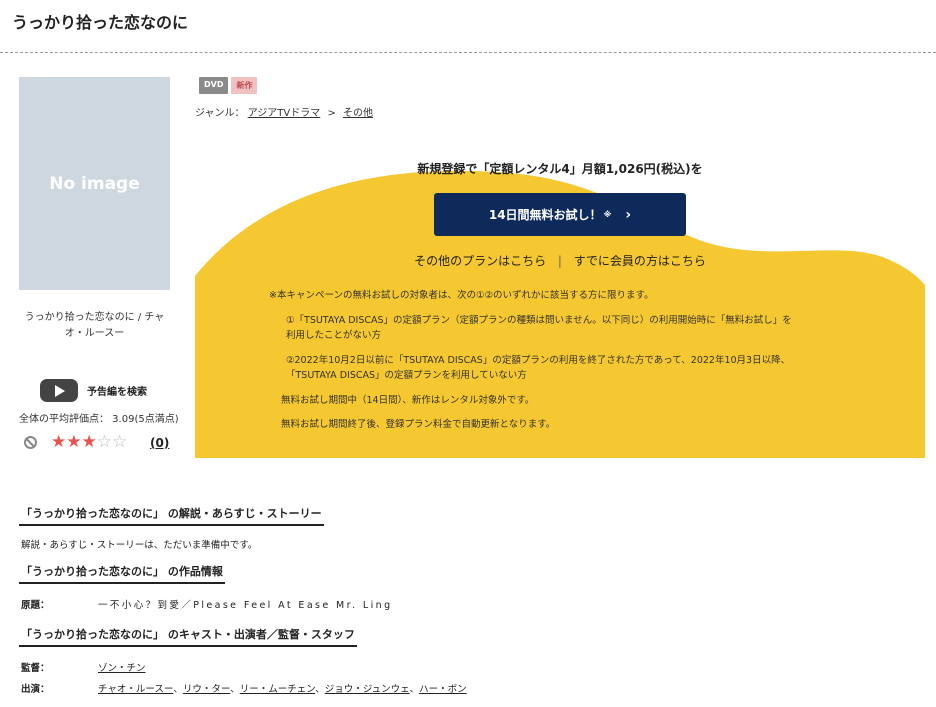  Describe the element at coordinates (367, 689) in the screenshot. I see `cast-member-link: ジョウ・ジュンウェ` at that location.